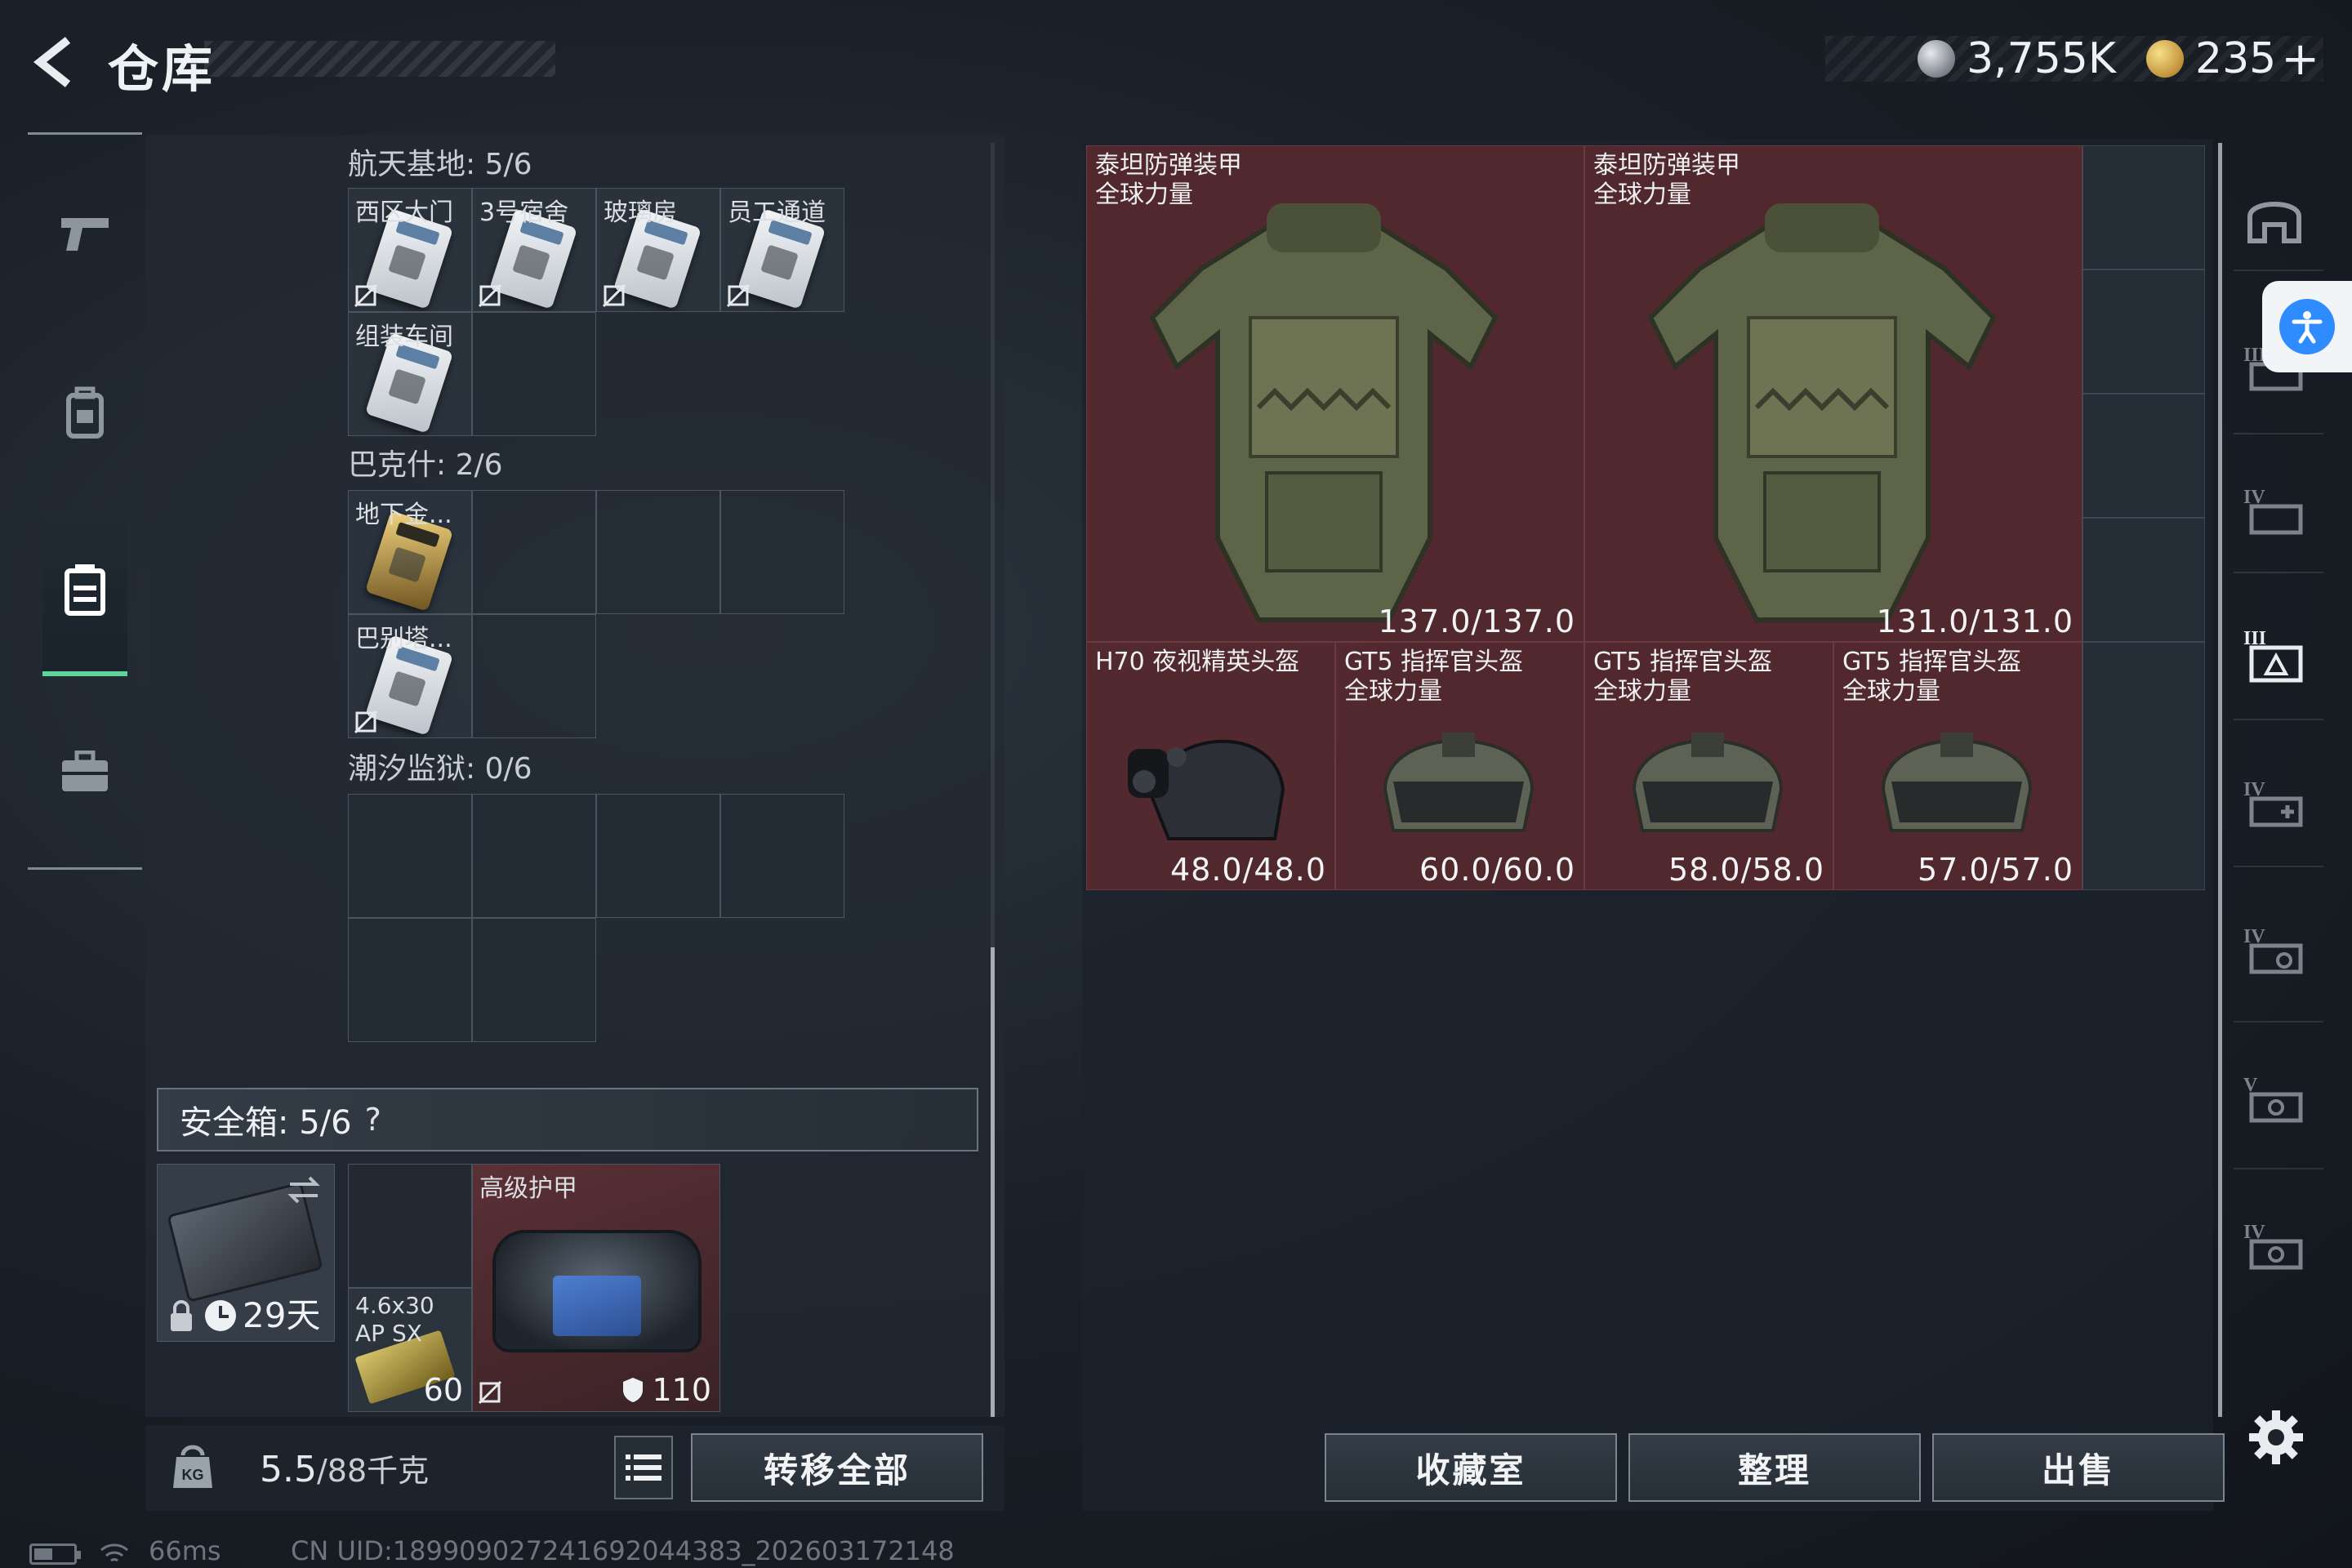  What do you see at coordinates (777, 212) in the screenshot?
I see `item-label: 员工通道` at bounding box center [777, 212].